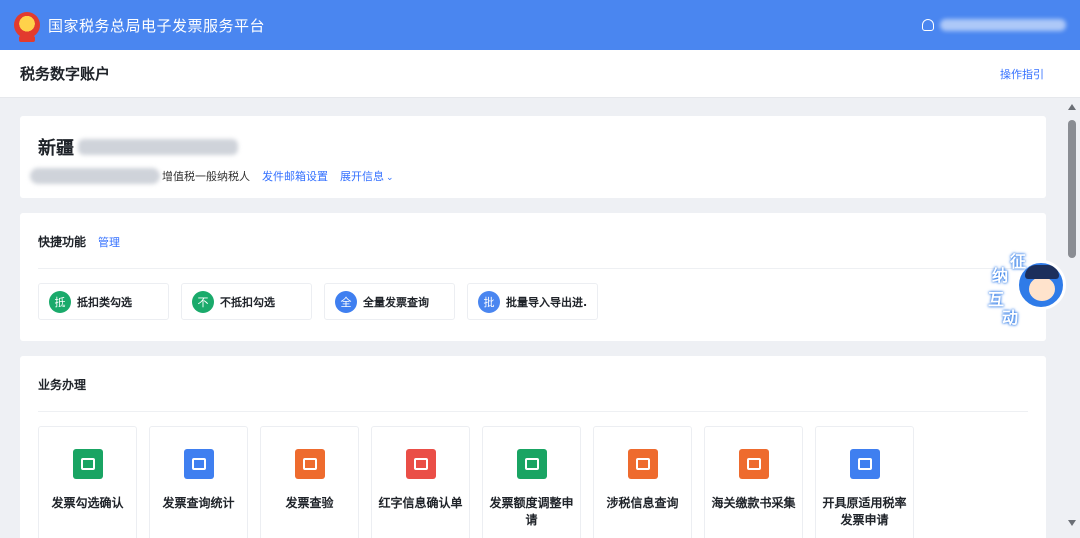 The height and width of the screenshot is (538, 1080). What do you see at coordinates (56, 148) in the screenshot?
I see `company-name-prefix: 新疆` at bounding box center [56, 148].